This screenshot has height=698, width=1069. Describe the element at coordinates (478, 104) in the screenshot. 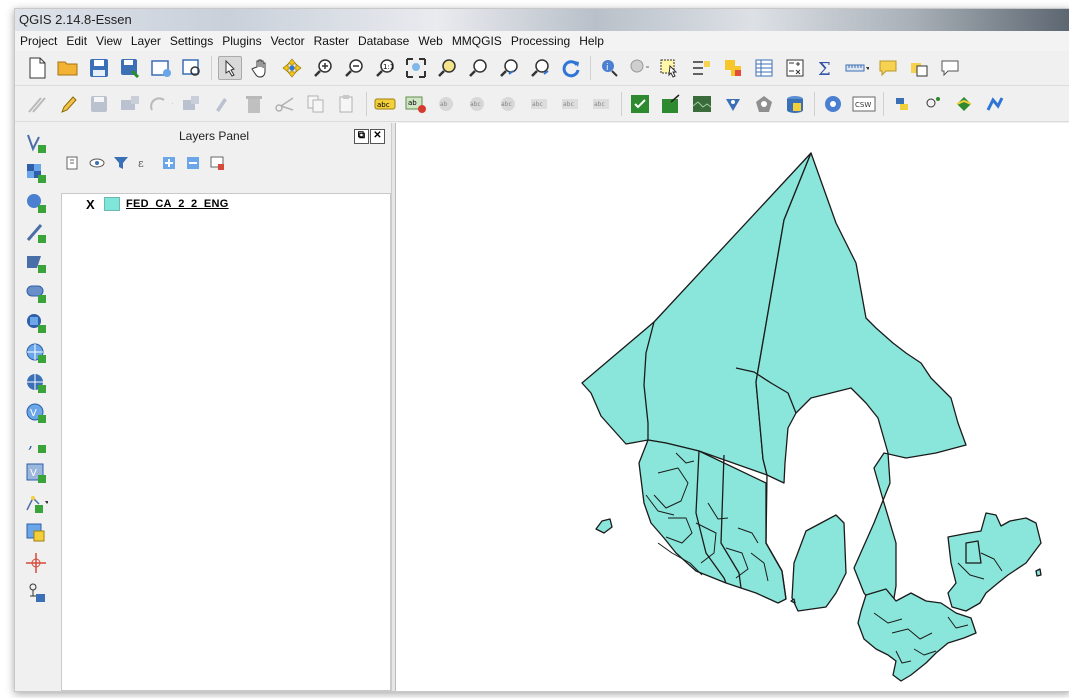

I see `highlight-labels-icon: abc` at that location.